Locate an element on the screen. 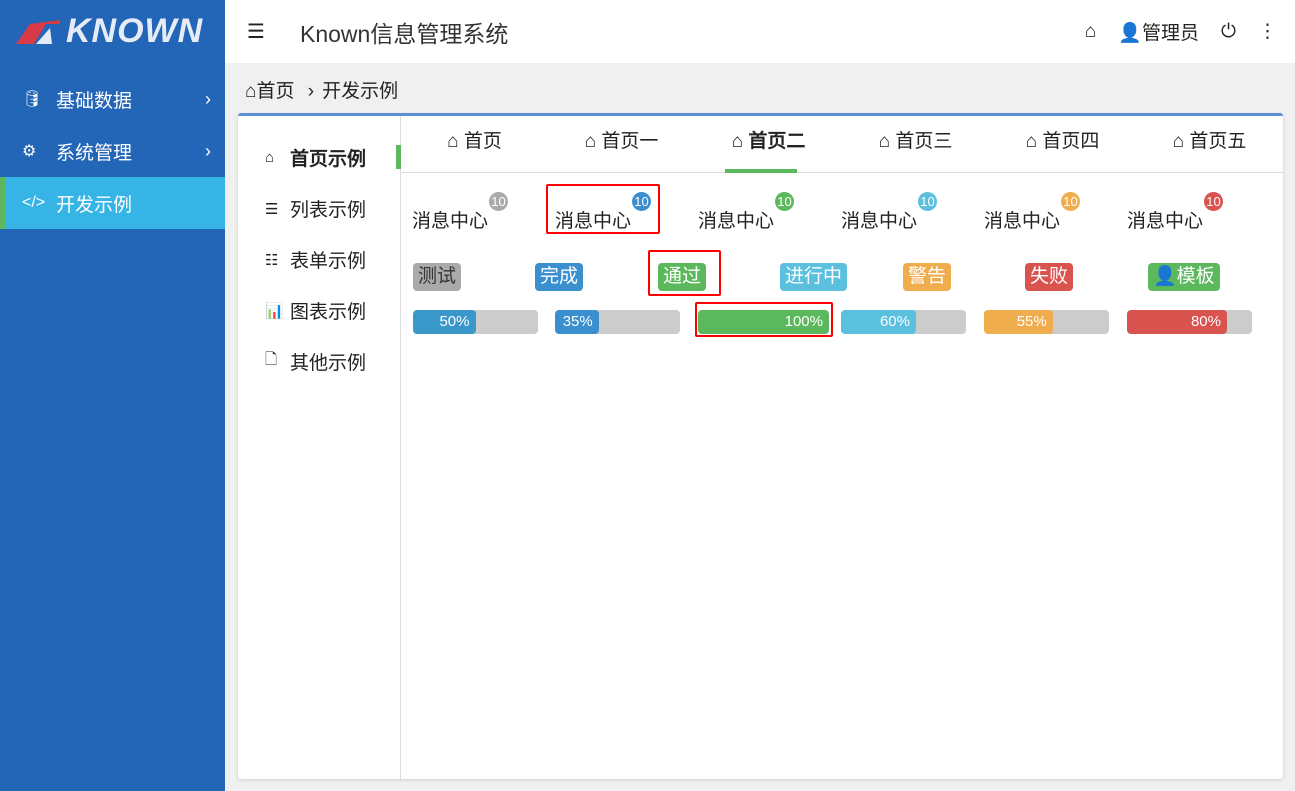 This screenshot has width=1295, height=791. progress-fill: 50% is located at coordinates (444, 322).